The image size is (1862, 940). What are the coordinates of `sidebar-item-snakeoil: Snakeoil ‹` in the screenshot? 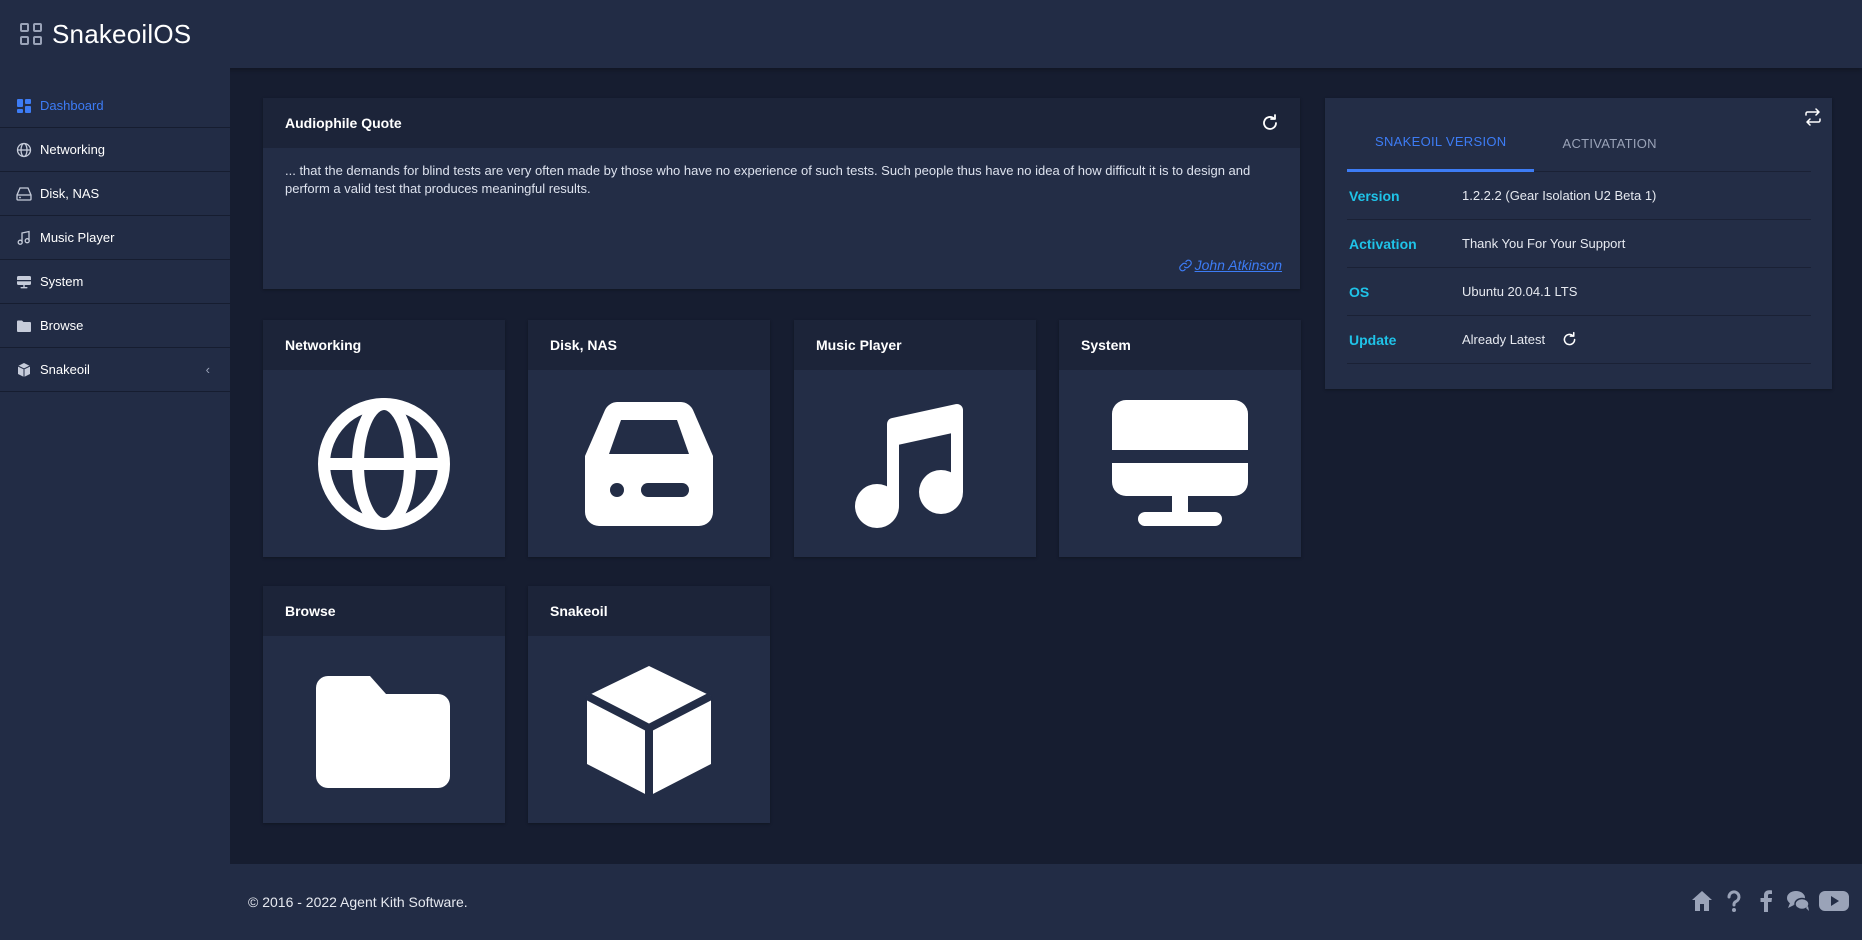 It's located at (115, 370).